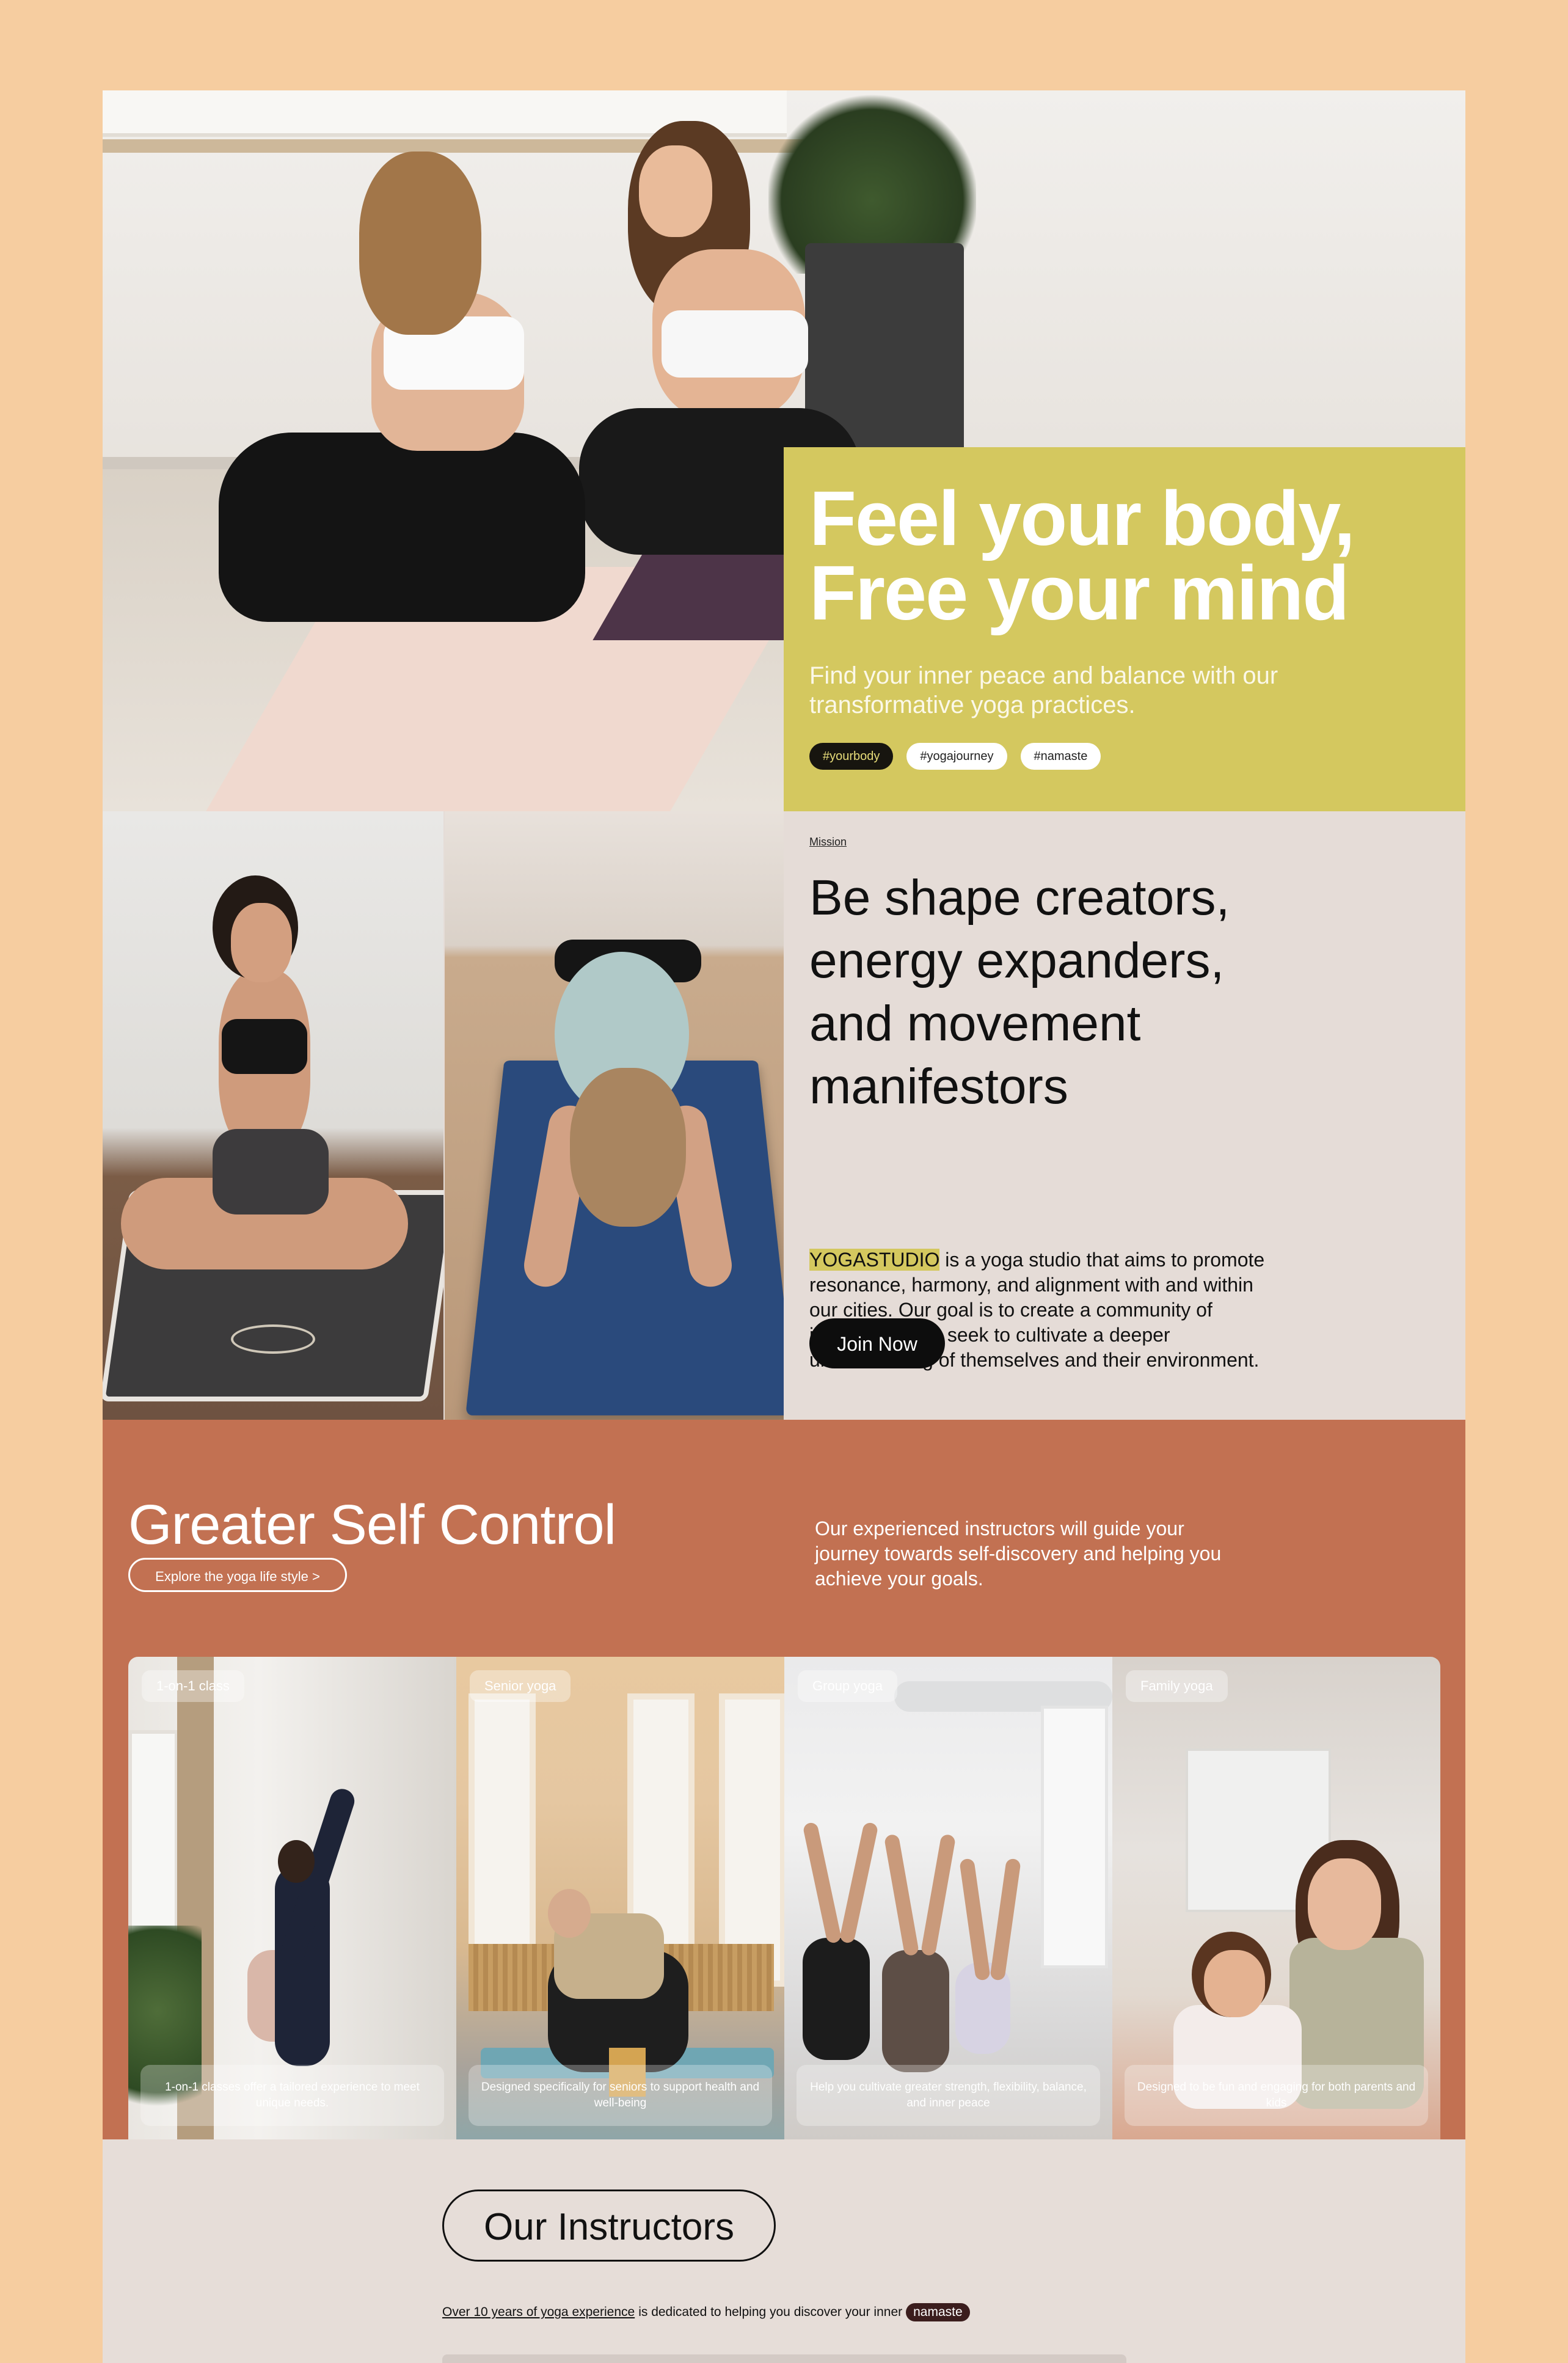  What do you see at coordinates (1344, 1904) in the screenshot?
I see `photo-mother-face` at bounding box center [1344, 1904].